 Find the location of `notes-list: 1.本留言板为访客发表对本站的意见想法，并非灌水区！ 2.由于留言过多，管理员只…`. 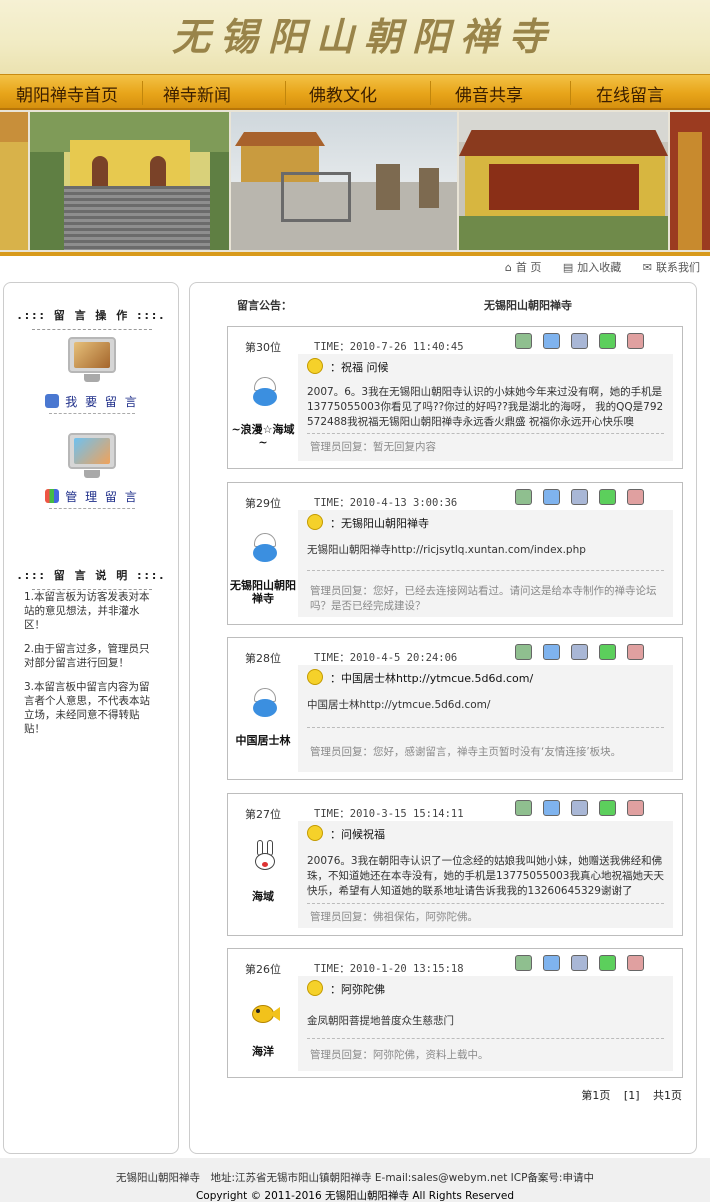

notes-list: 1.本留言板为访客发表对本站的意见想法，并非灌水区！ 2.由于留言过多，管理员只… is located at coordinates (90, 668).